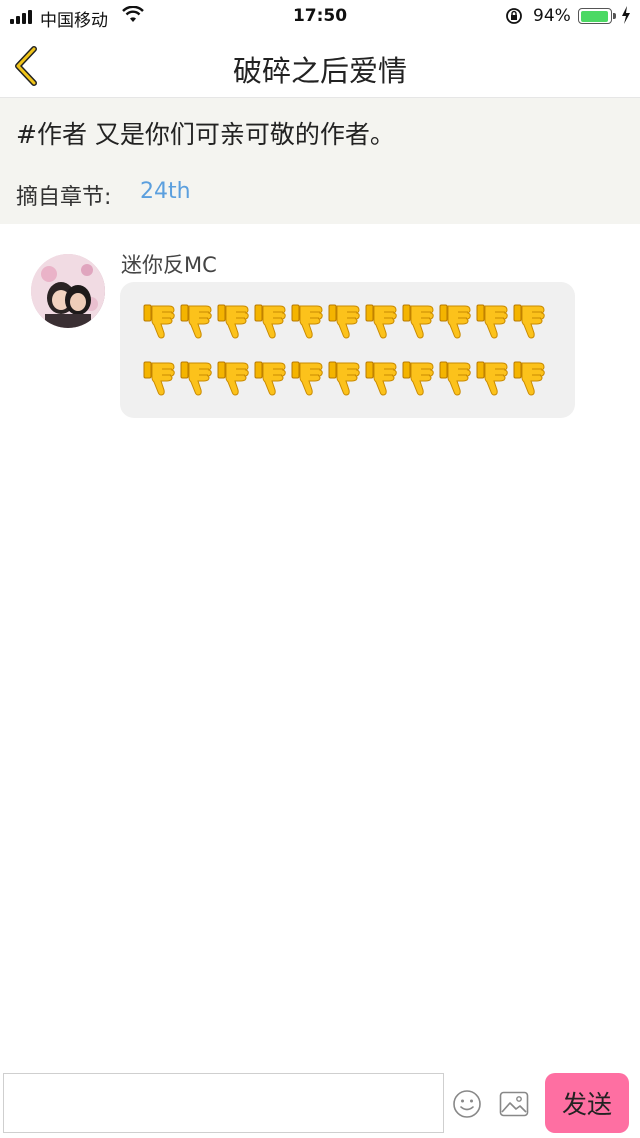 The image size is (640, 1138). I want to click on rotation-lock-icon, so click(514, 18).